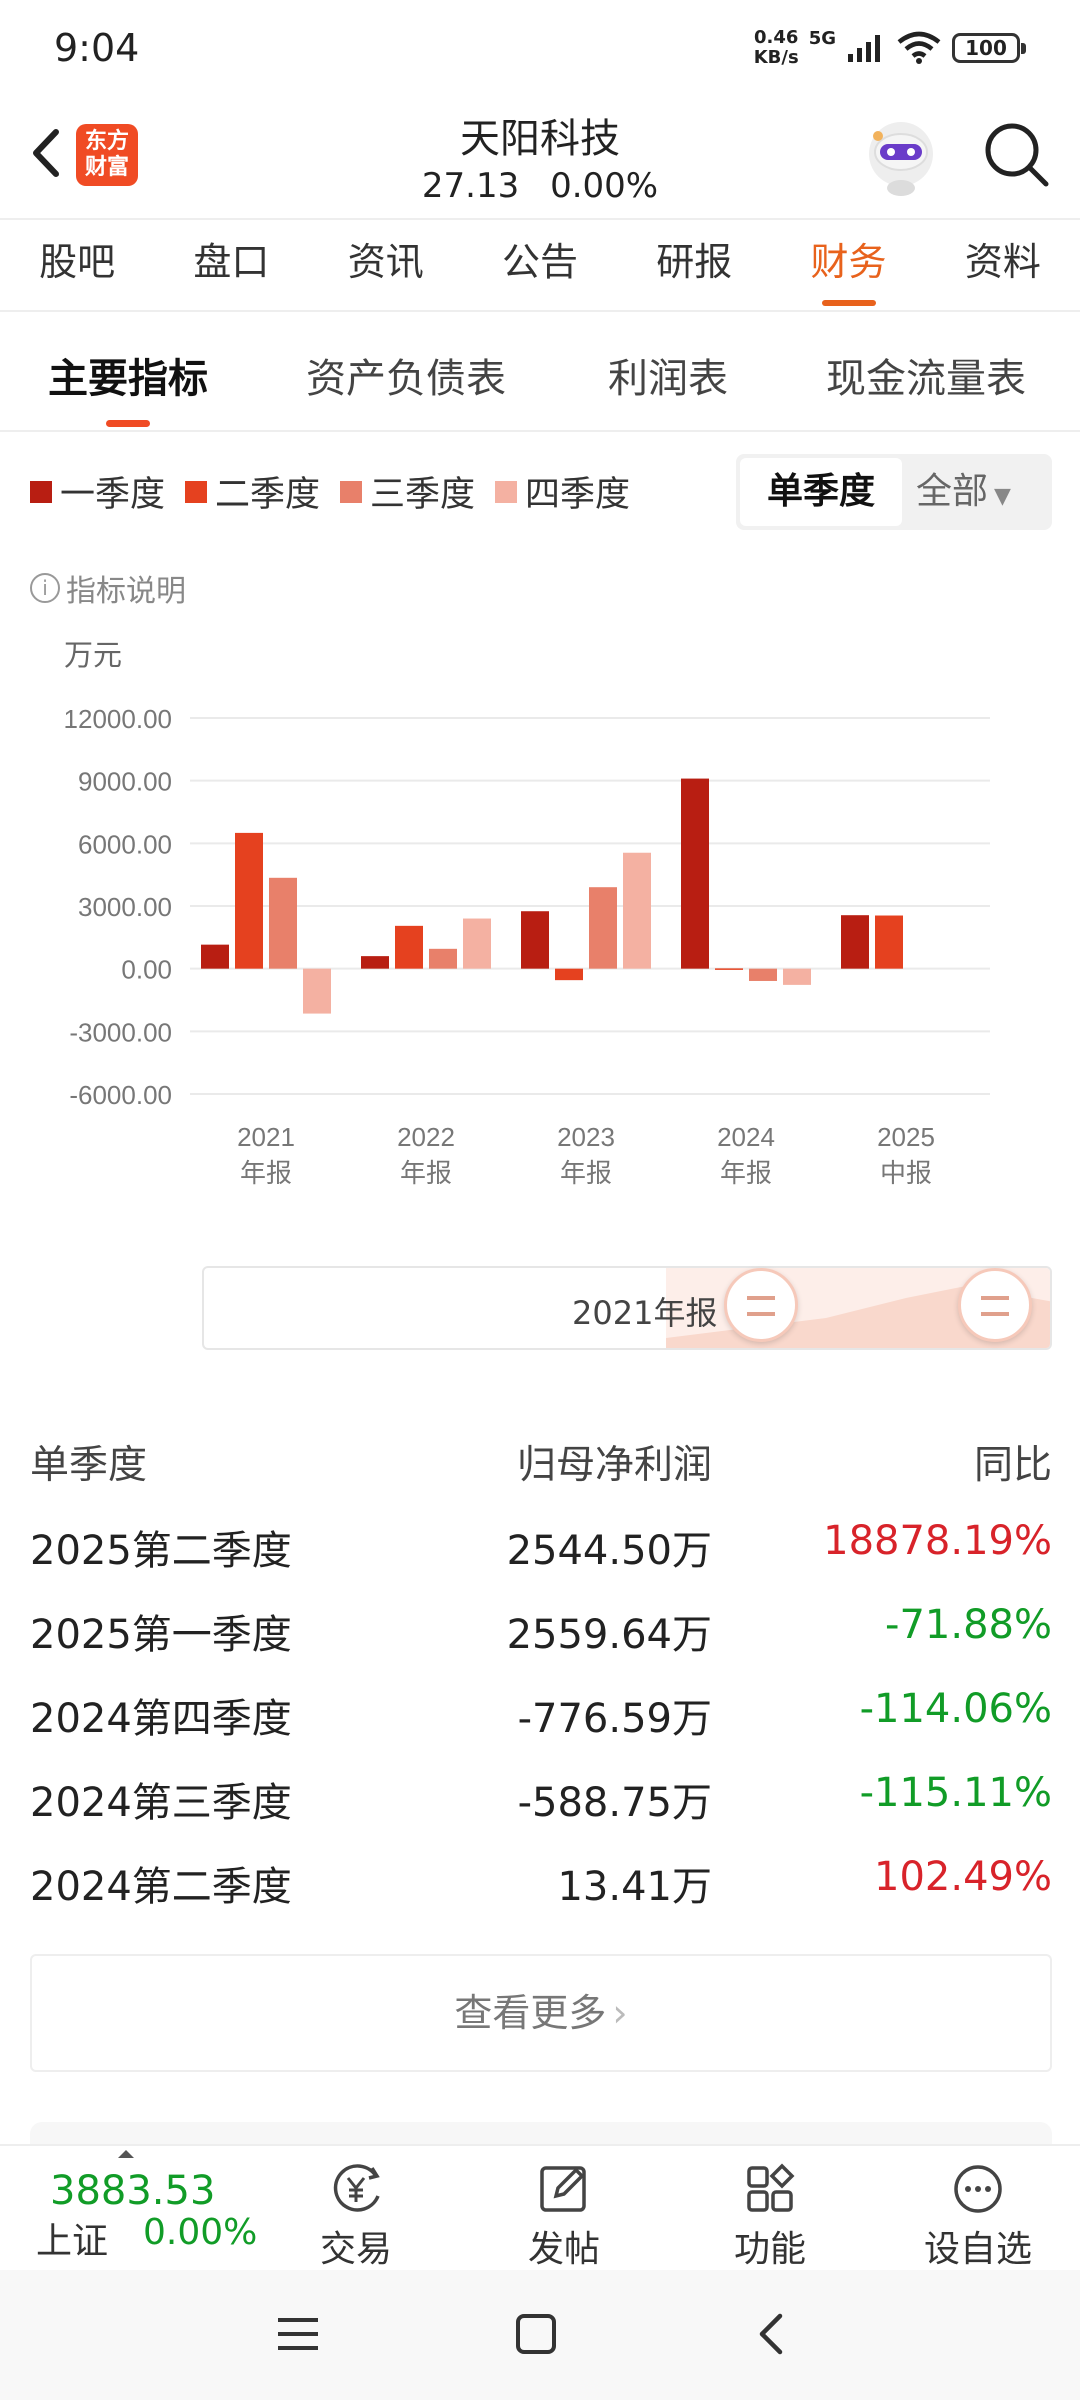  I want to click on tab-profile: 资料, so click(1003, 265).